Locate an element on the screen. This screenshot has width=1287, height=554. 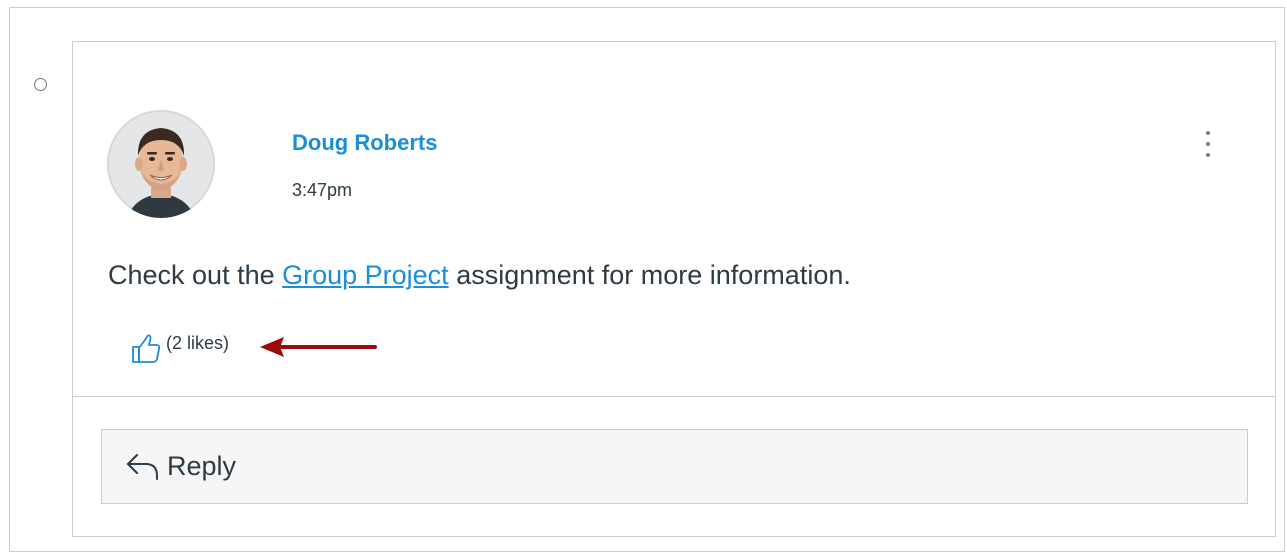
entry-divider is located at coordinates (674, 396).